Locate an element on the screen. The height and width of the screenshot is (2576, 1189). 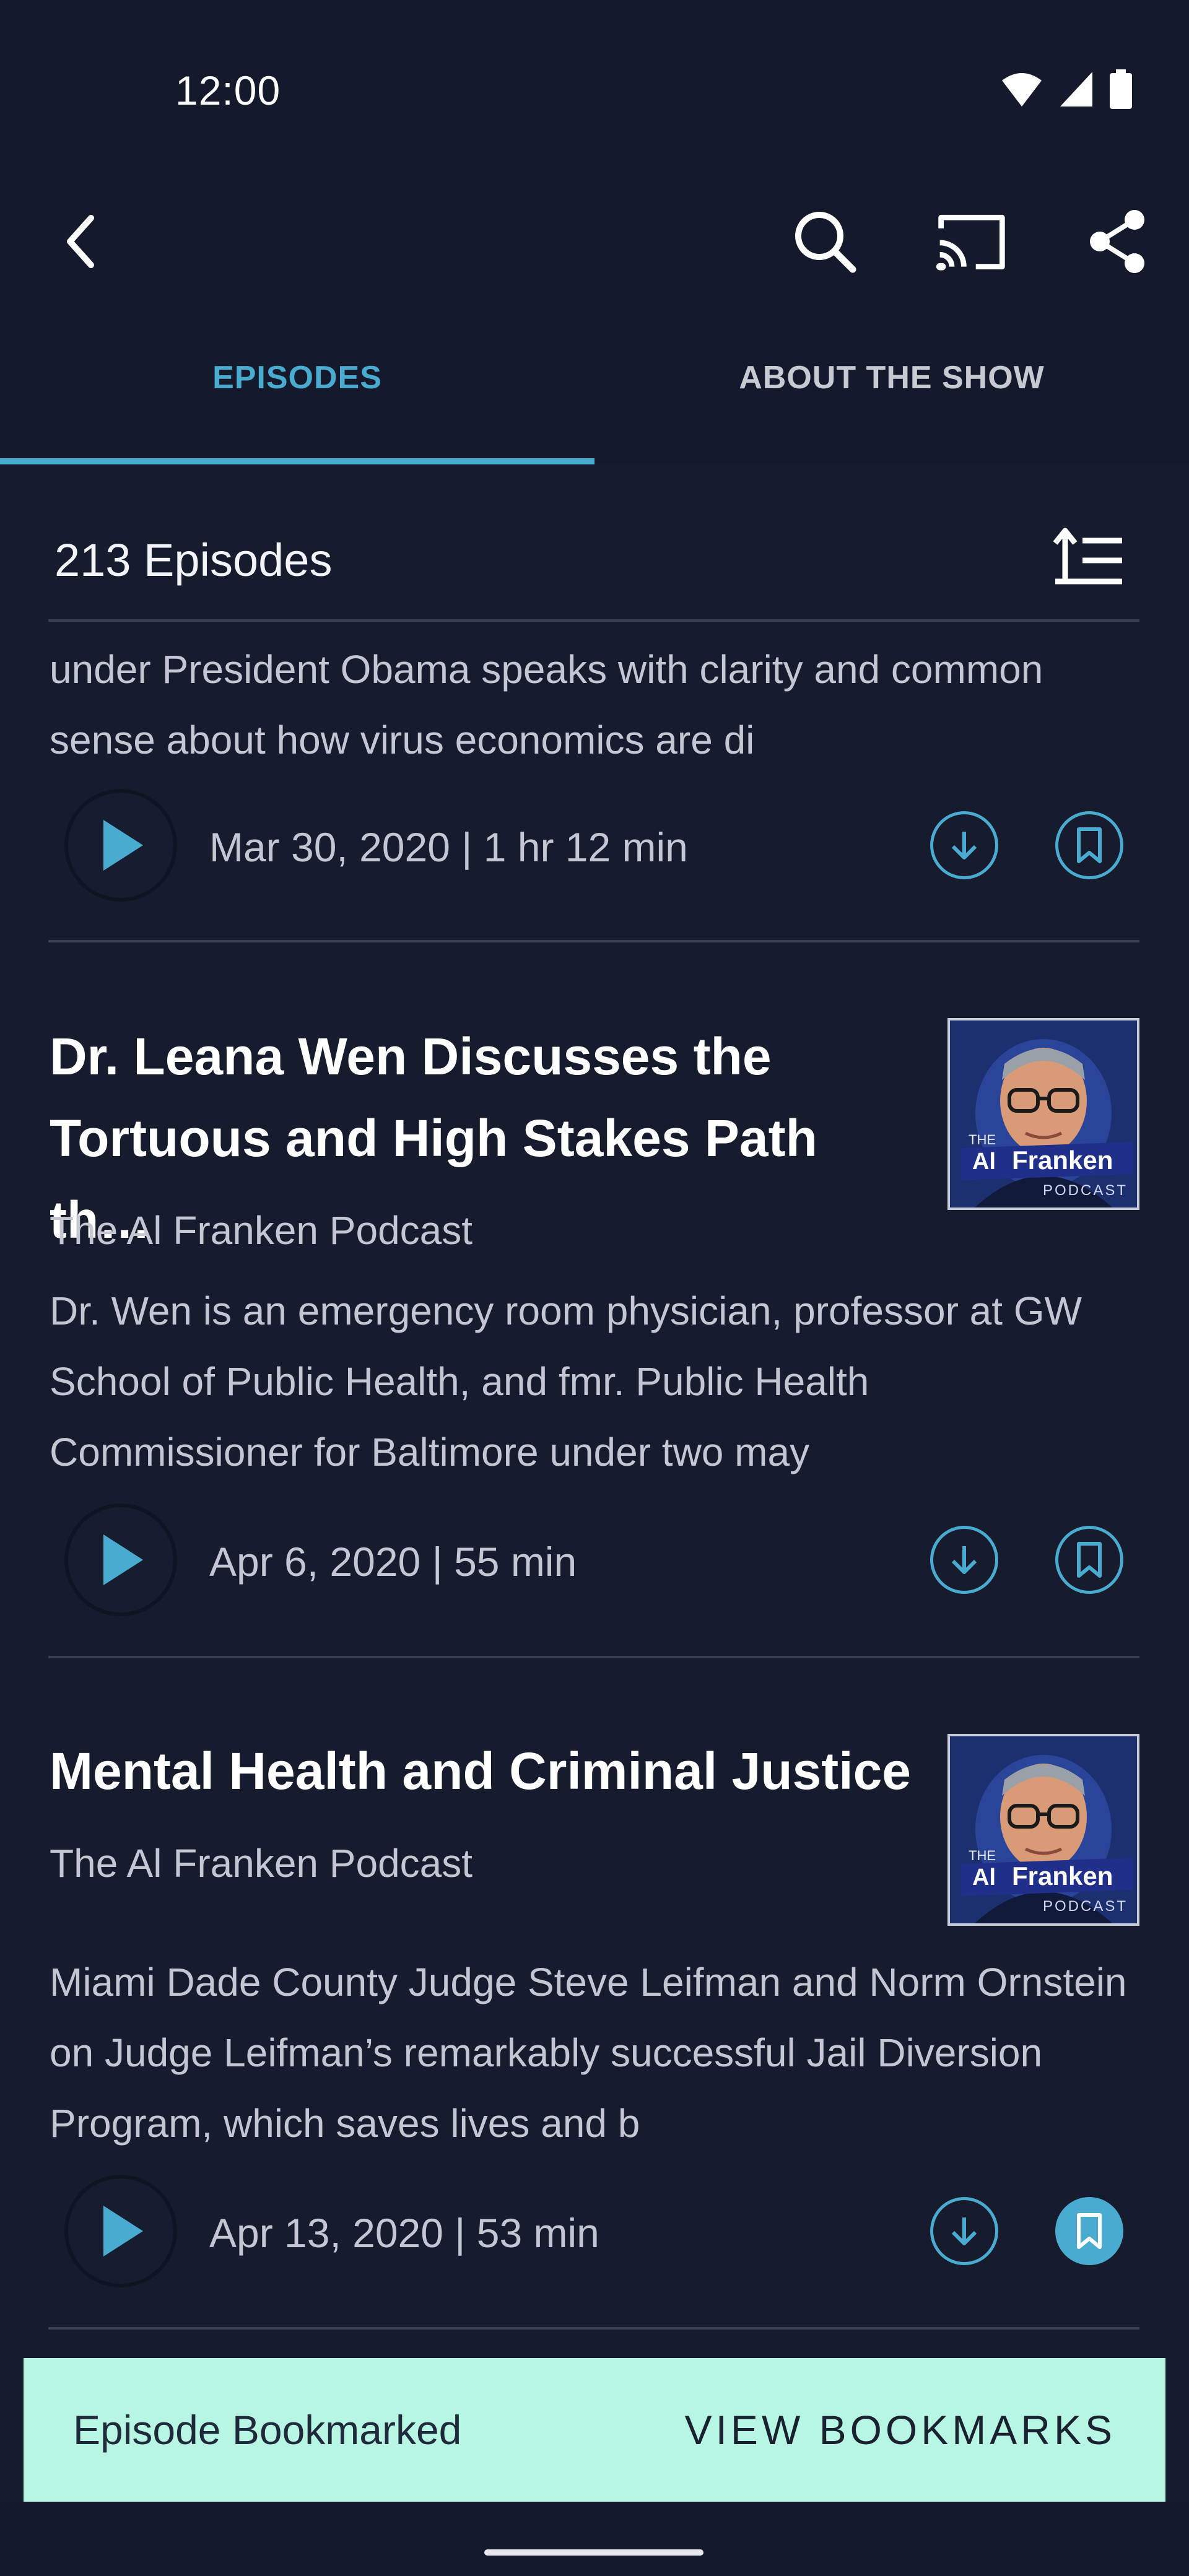
wifi-icon is located at coordinates (1022, 90).